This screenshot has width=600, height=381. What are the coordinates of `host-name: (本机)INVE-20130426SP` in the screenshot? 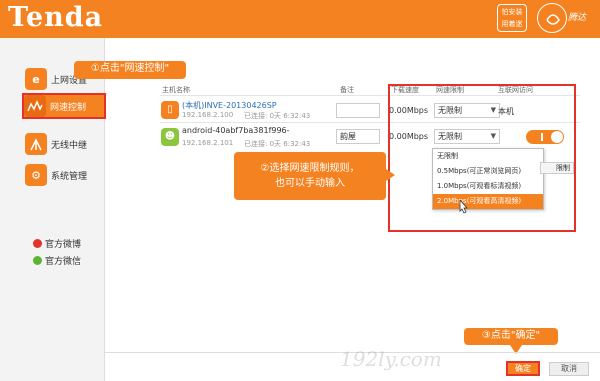 It's located at (229, 105).